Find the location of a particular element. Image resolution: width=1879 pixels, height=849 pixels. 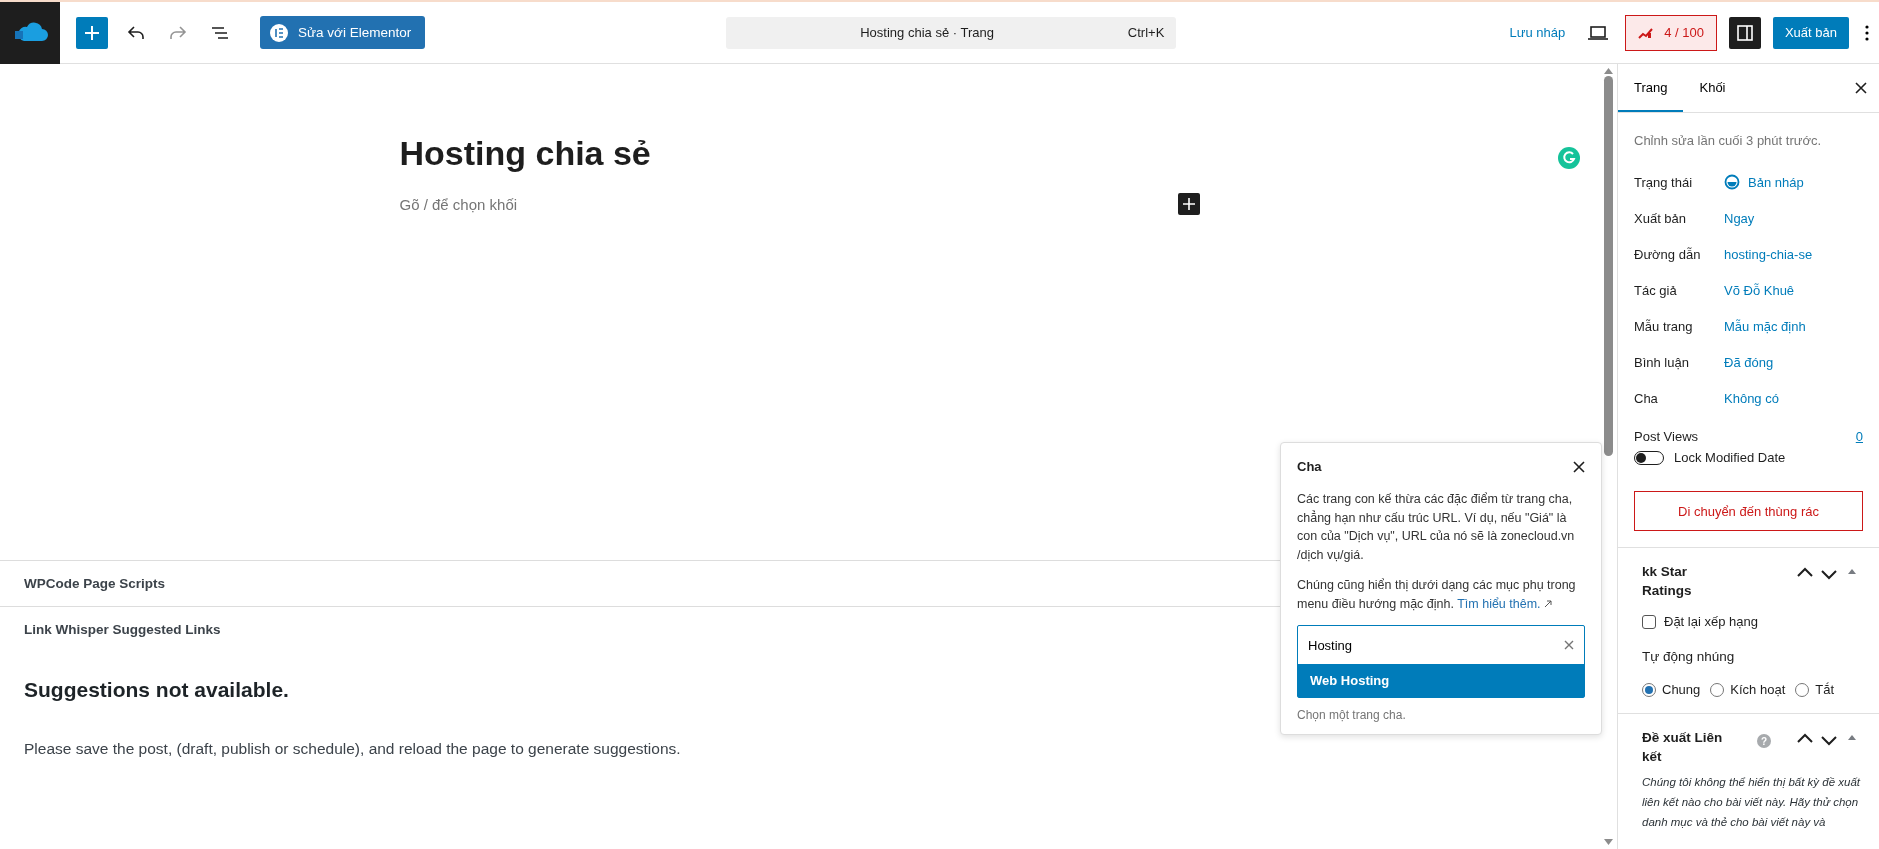

popover-title: Cha is located at coordinates (1309, 466).